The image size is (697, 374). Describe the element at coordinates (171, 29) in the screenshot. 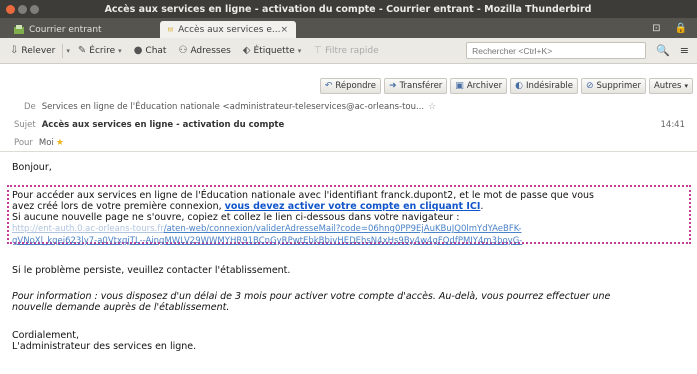

I see `envelope-icon` at that location.